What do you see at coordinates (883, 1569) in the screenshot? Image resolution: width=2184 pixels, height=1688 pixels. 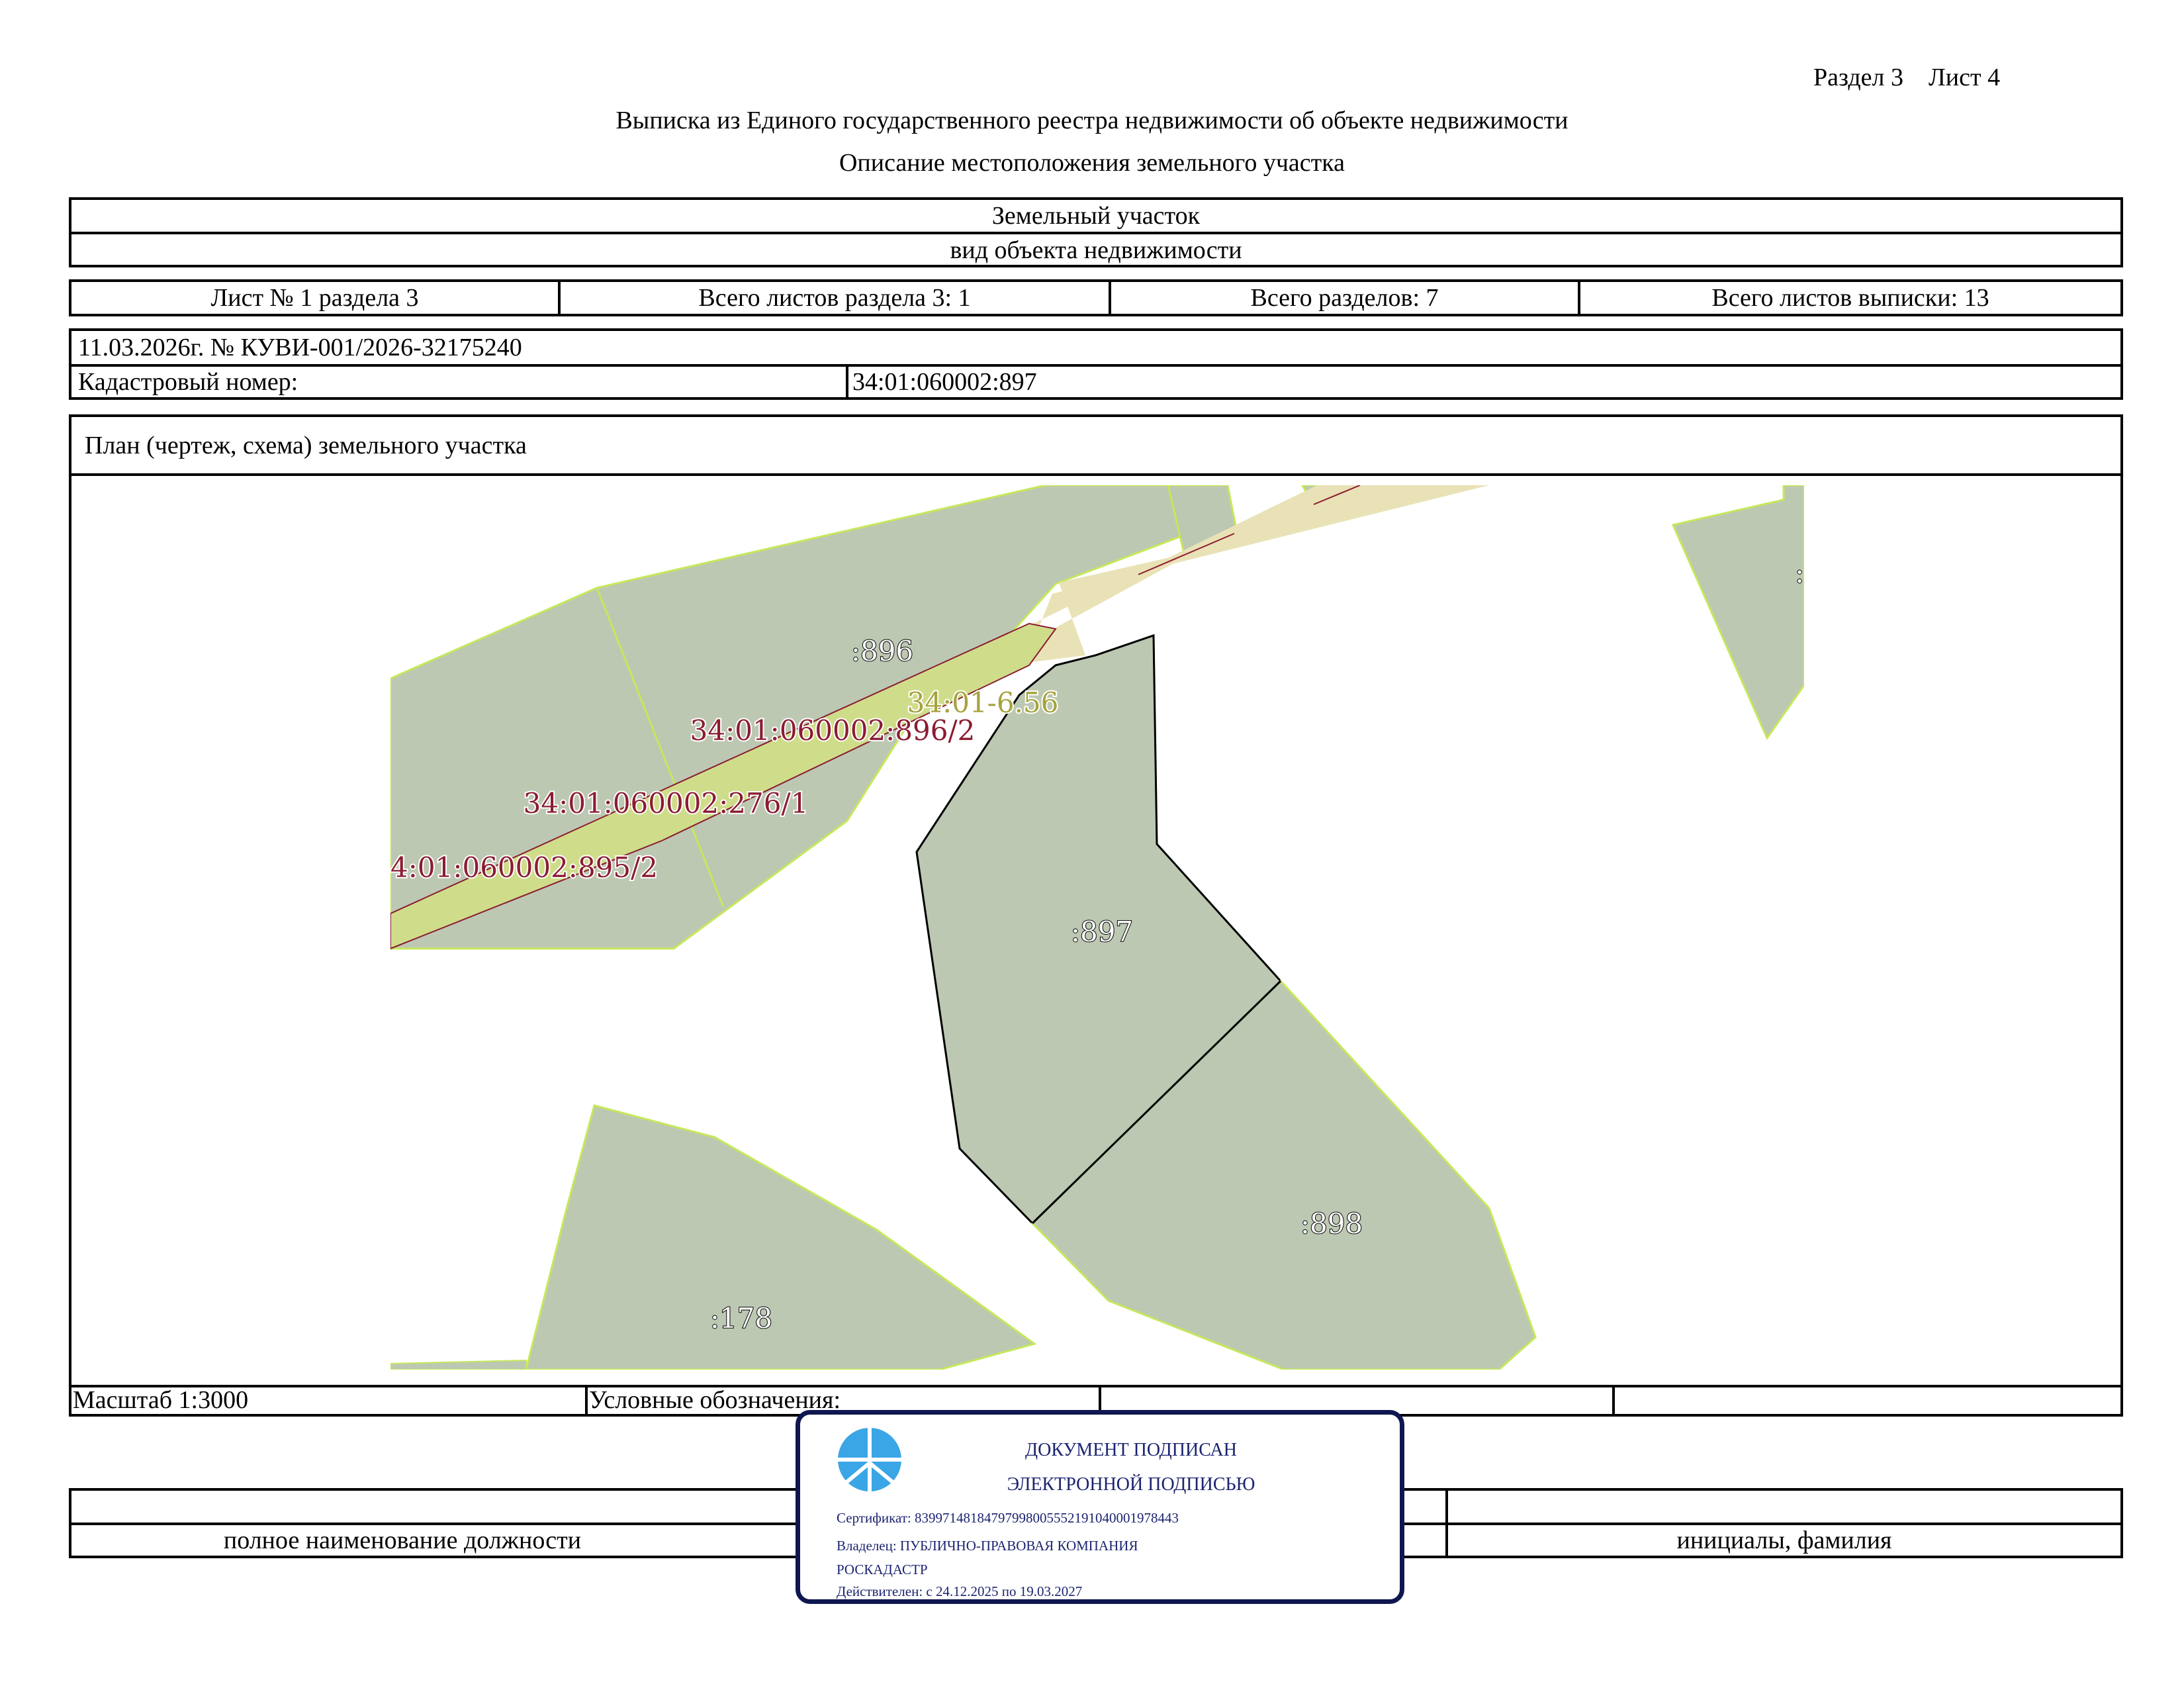 I see `stamp-owner-2: РОСКАДАСТР` at bounding box center [883, 1569].